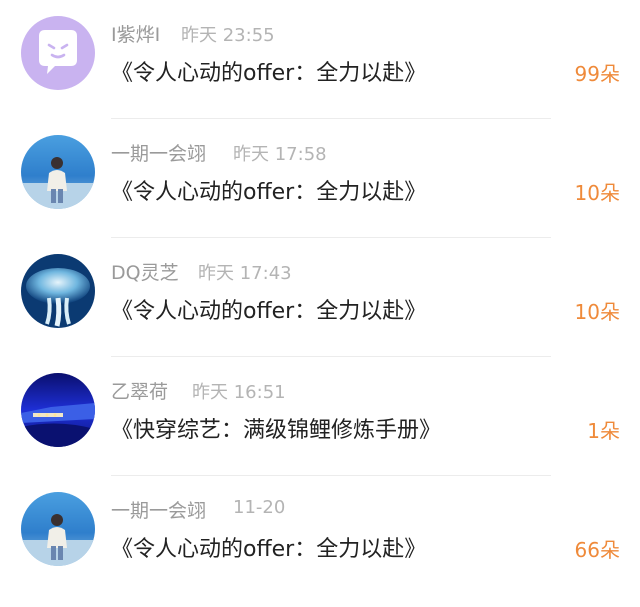  What do you see at coordinates (603, 431) in the screenshot?
I see `flower-count: 1朵` at bounding box center [603, 431].